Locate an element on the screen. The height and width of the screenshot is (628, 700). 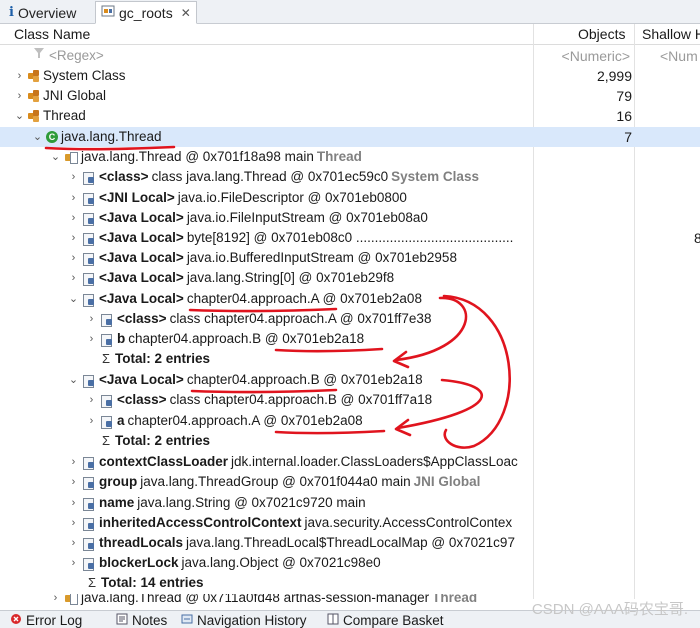
reference-label: <class> is located at coordinates (142, 399).